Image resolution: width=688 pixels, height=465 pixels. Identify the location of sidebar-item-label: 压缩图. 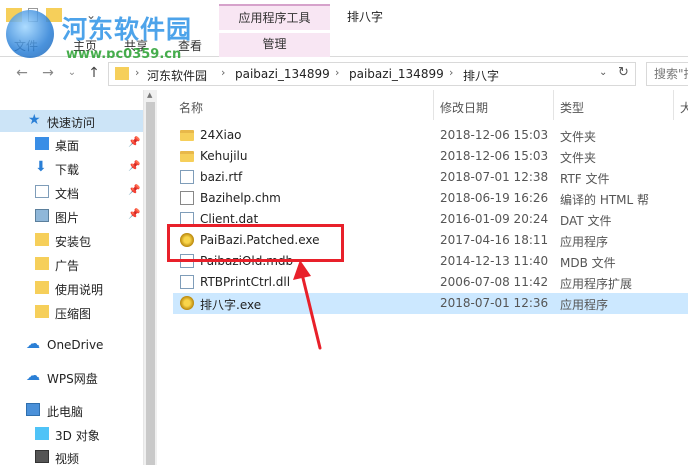
(73, 314).